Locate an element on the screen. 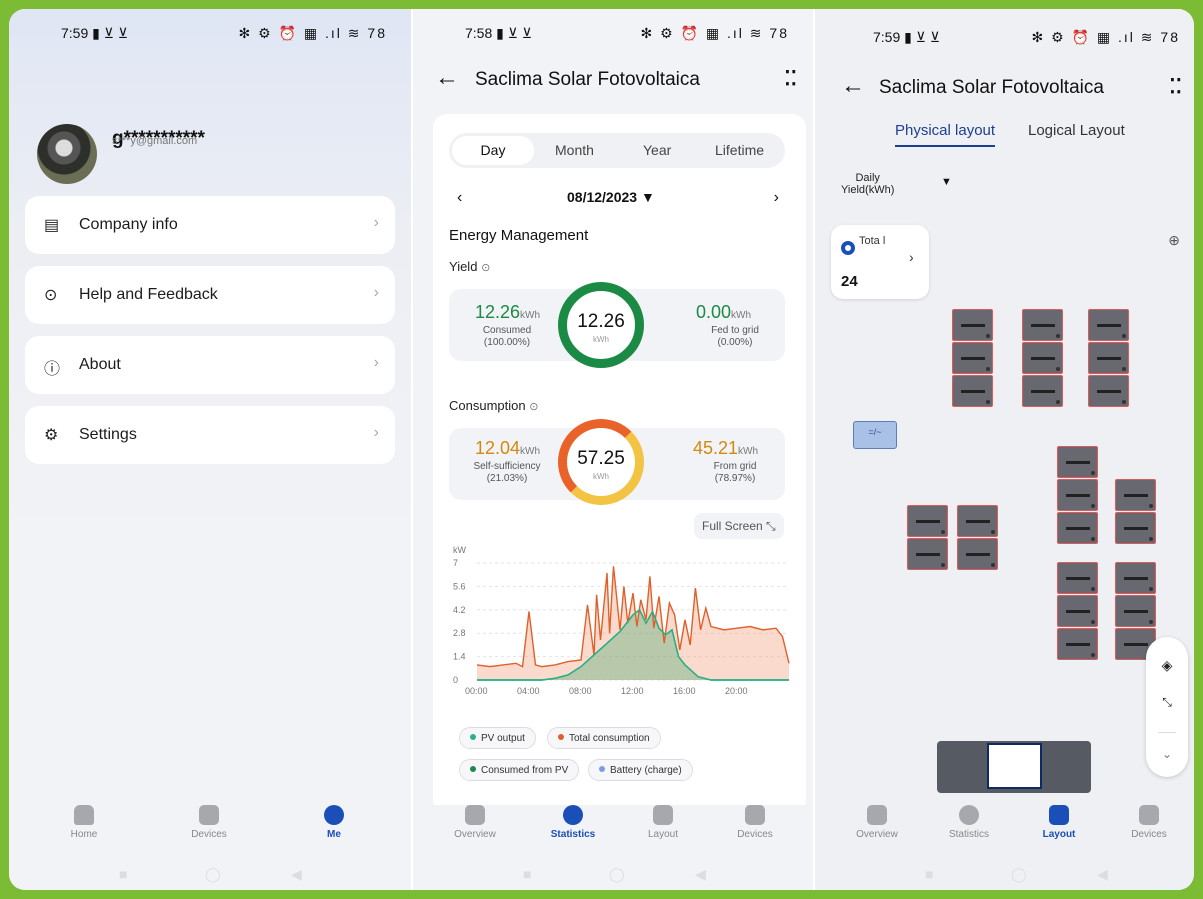 The width and height of the screenshot is (1203, 899). menu-about: ⓘ About › is located at coordinates (210, 365).